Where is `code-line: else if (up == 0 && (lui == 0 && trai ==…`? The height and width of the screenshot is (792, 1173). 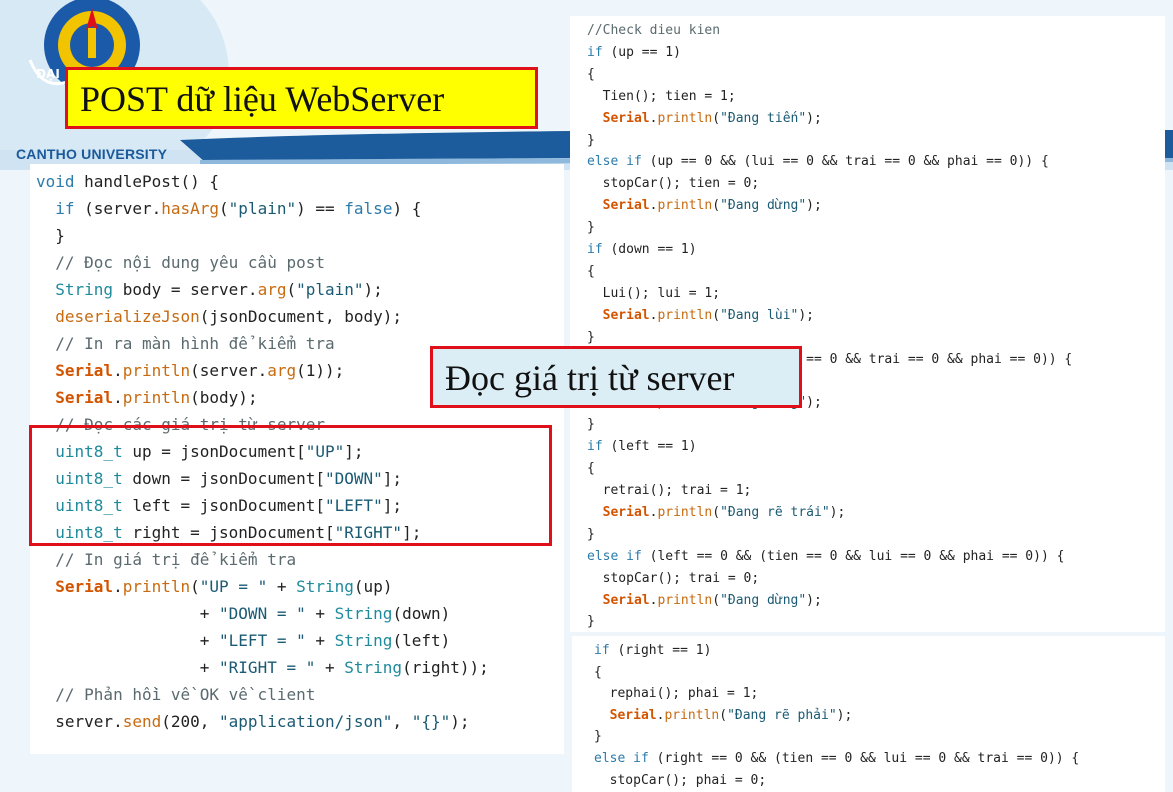 code-line: else if (up == 0 && (lui == 0 && trai ==… is located at coordinates (818, 162).